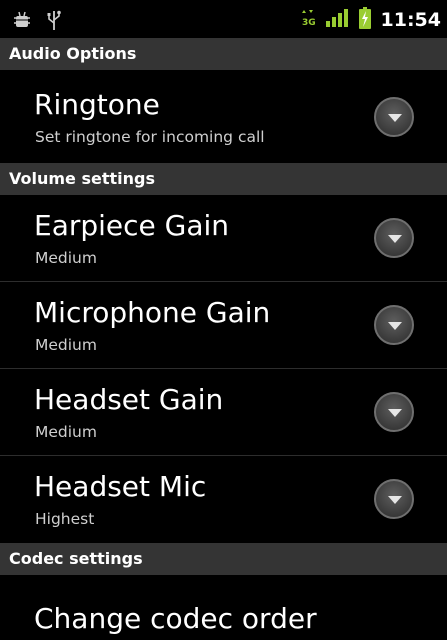 Image resolution: width=447 pixels, height=640 pixels. Describe the element at coordinates (66, 345) in the screenshot. I see `microphone-gain-summary: Medium` at that location.